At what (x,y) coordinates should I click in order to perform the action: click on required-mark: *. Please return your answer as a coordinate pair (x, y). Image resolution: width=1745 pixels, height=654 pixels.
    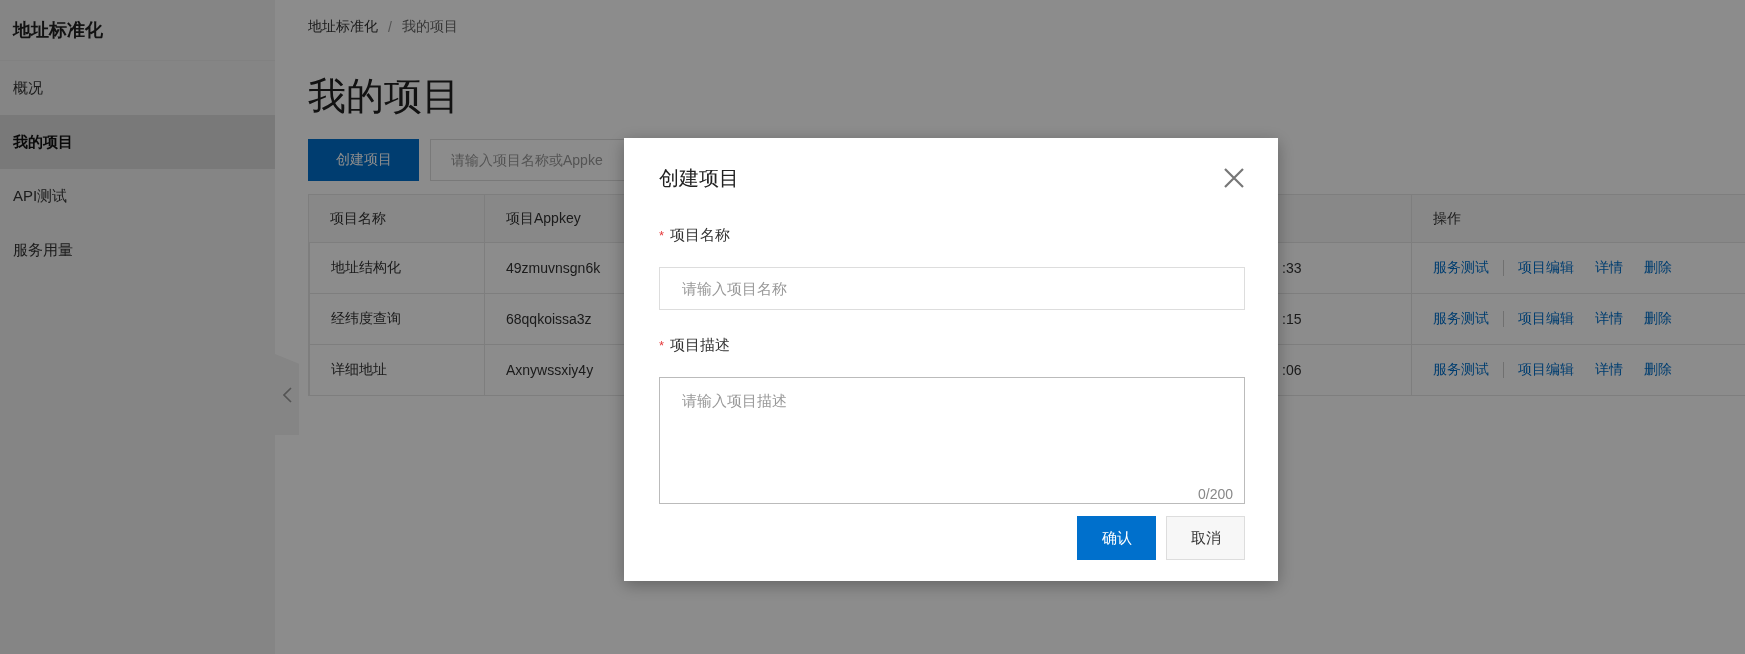
    Looking at the image, I should click on (662, 235).